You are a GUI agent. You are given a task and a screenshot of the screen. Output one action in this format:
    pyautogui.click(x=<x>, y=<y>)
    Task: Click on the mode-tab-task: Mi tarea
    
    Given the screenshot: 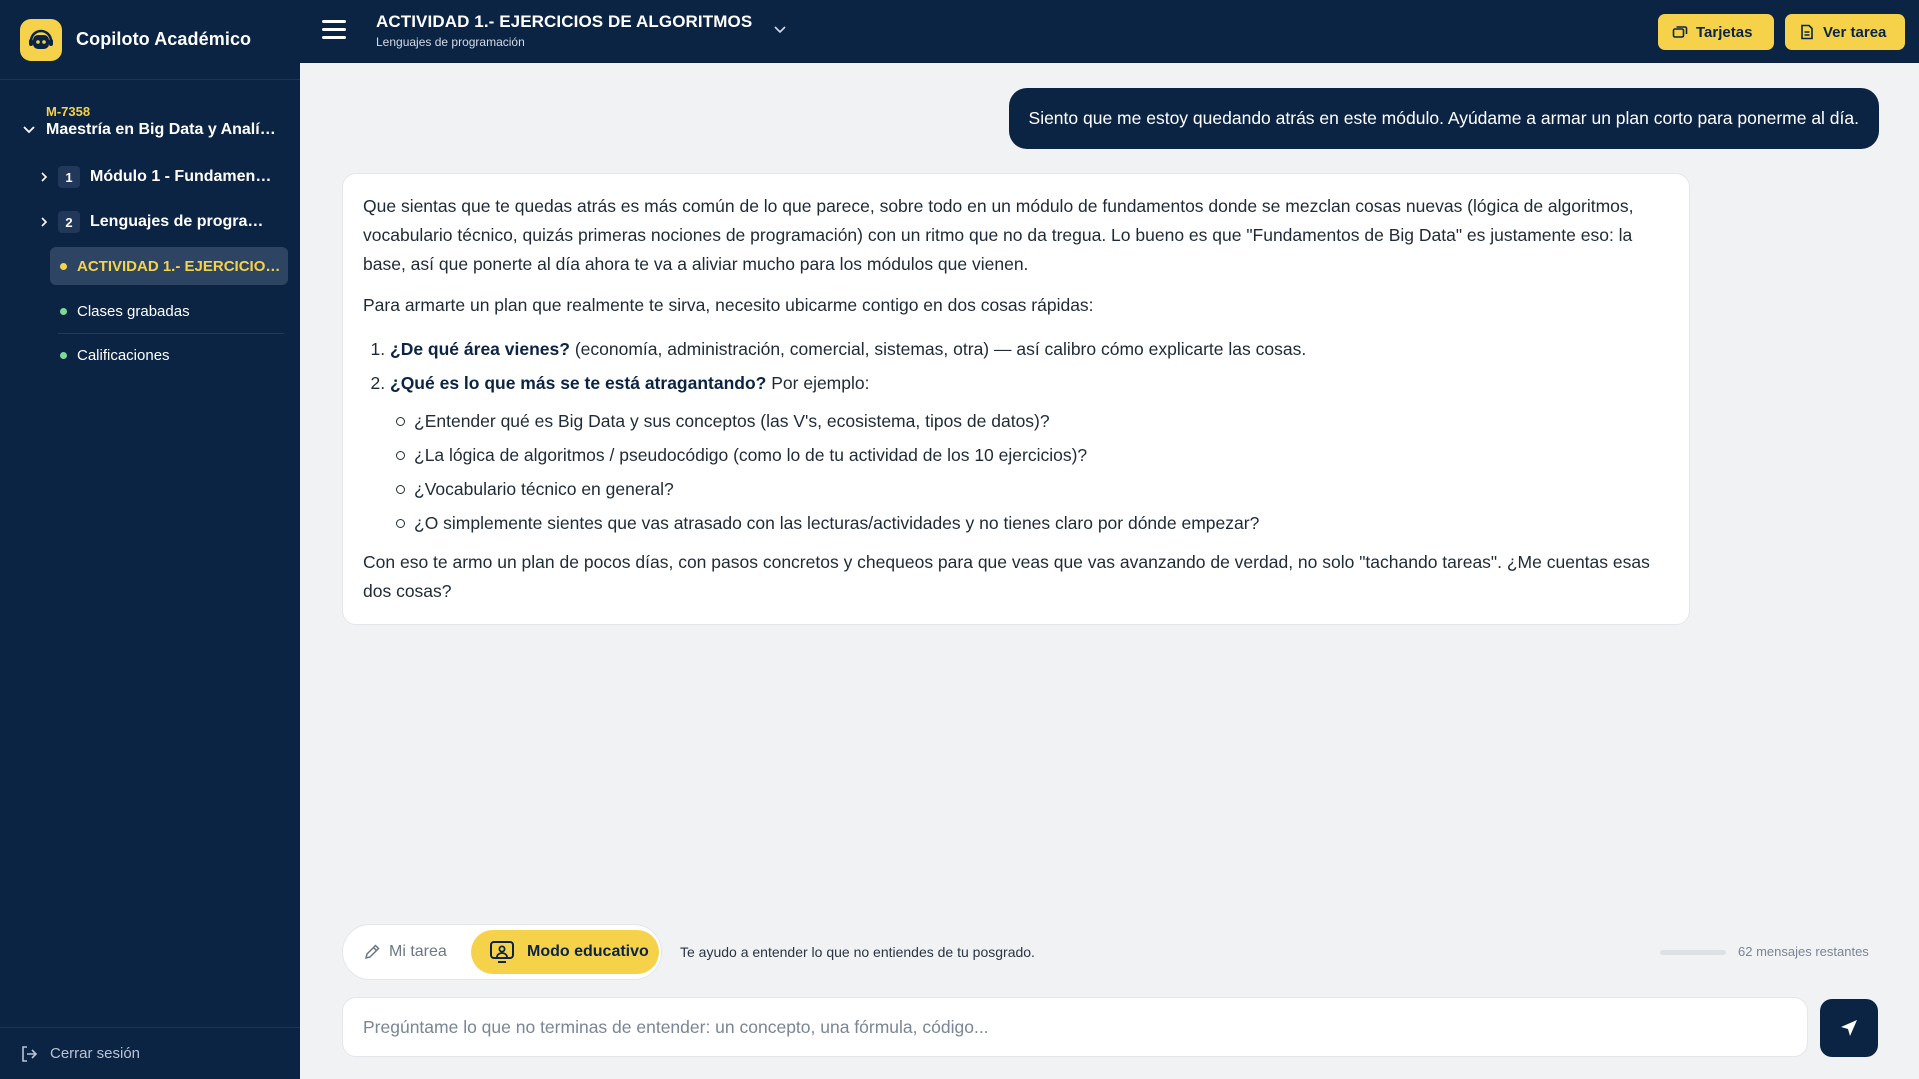 What is the action you would take?
    pyautogui.click(x=405, y=952)
    